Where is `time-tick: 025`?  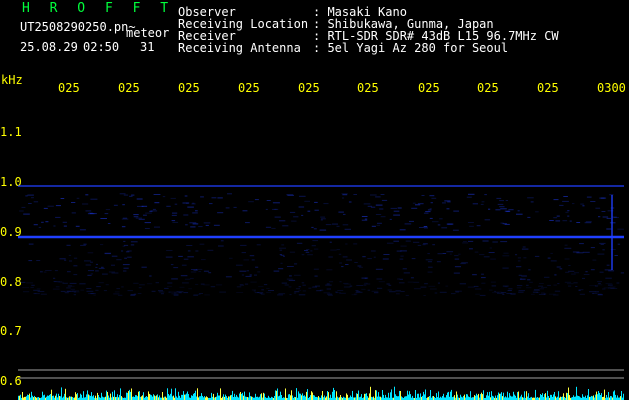 time-tick: 025 is located at coordinates (249, 88).